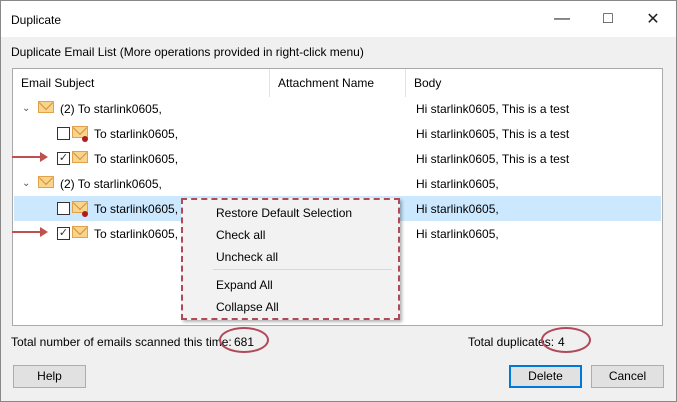 This screenshot has height=402, width=677. I want to click on menu-restore-default-selection: Restore Default Selection, so click(284, 213).